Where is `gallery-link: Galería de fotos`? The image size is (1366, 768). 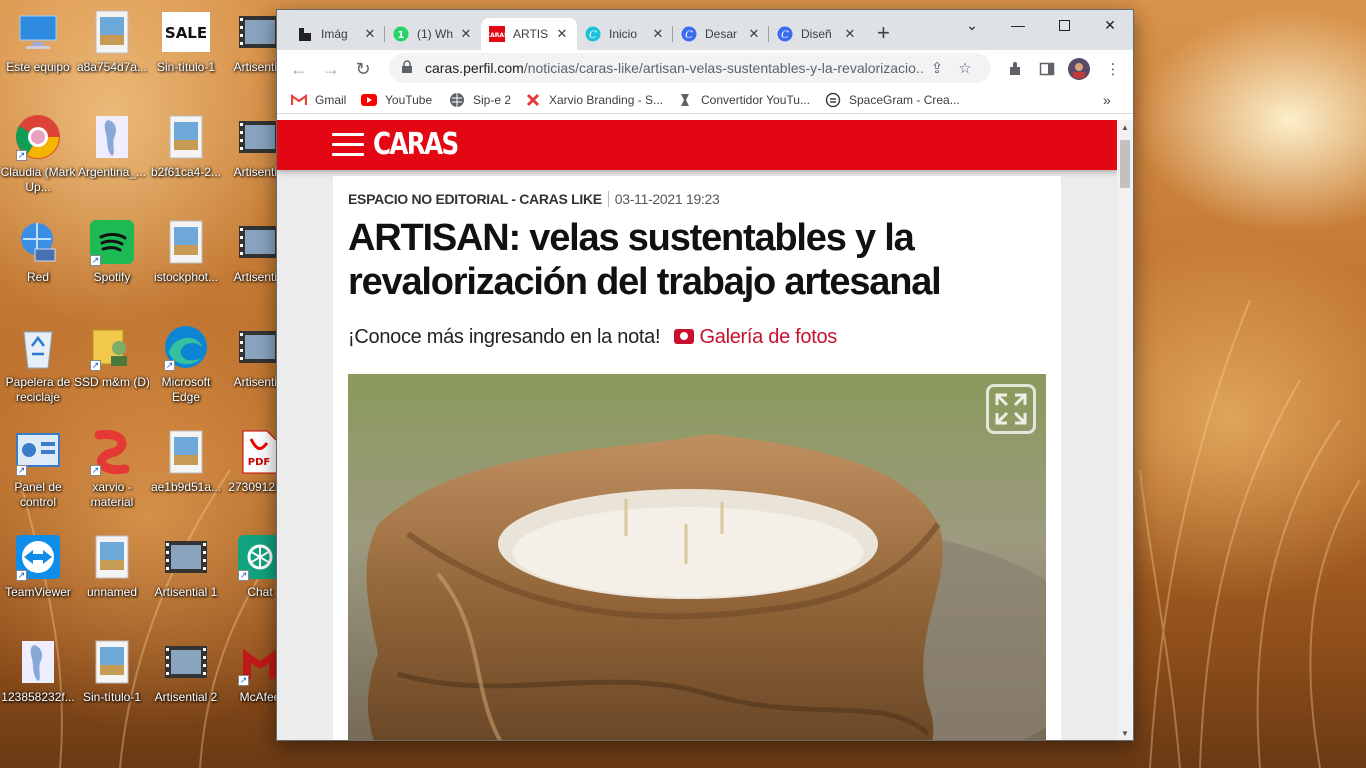 gallery-link: Galería de fotos is located at coordinates (755, 337).